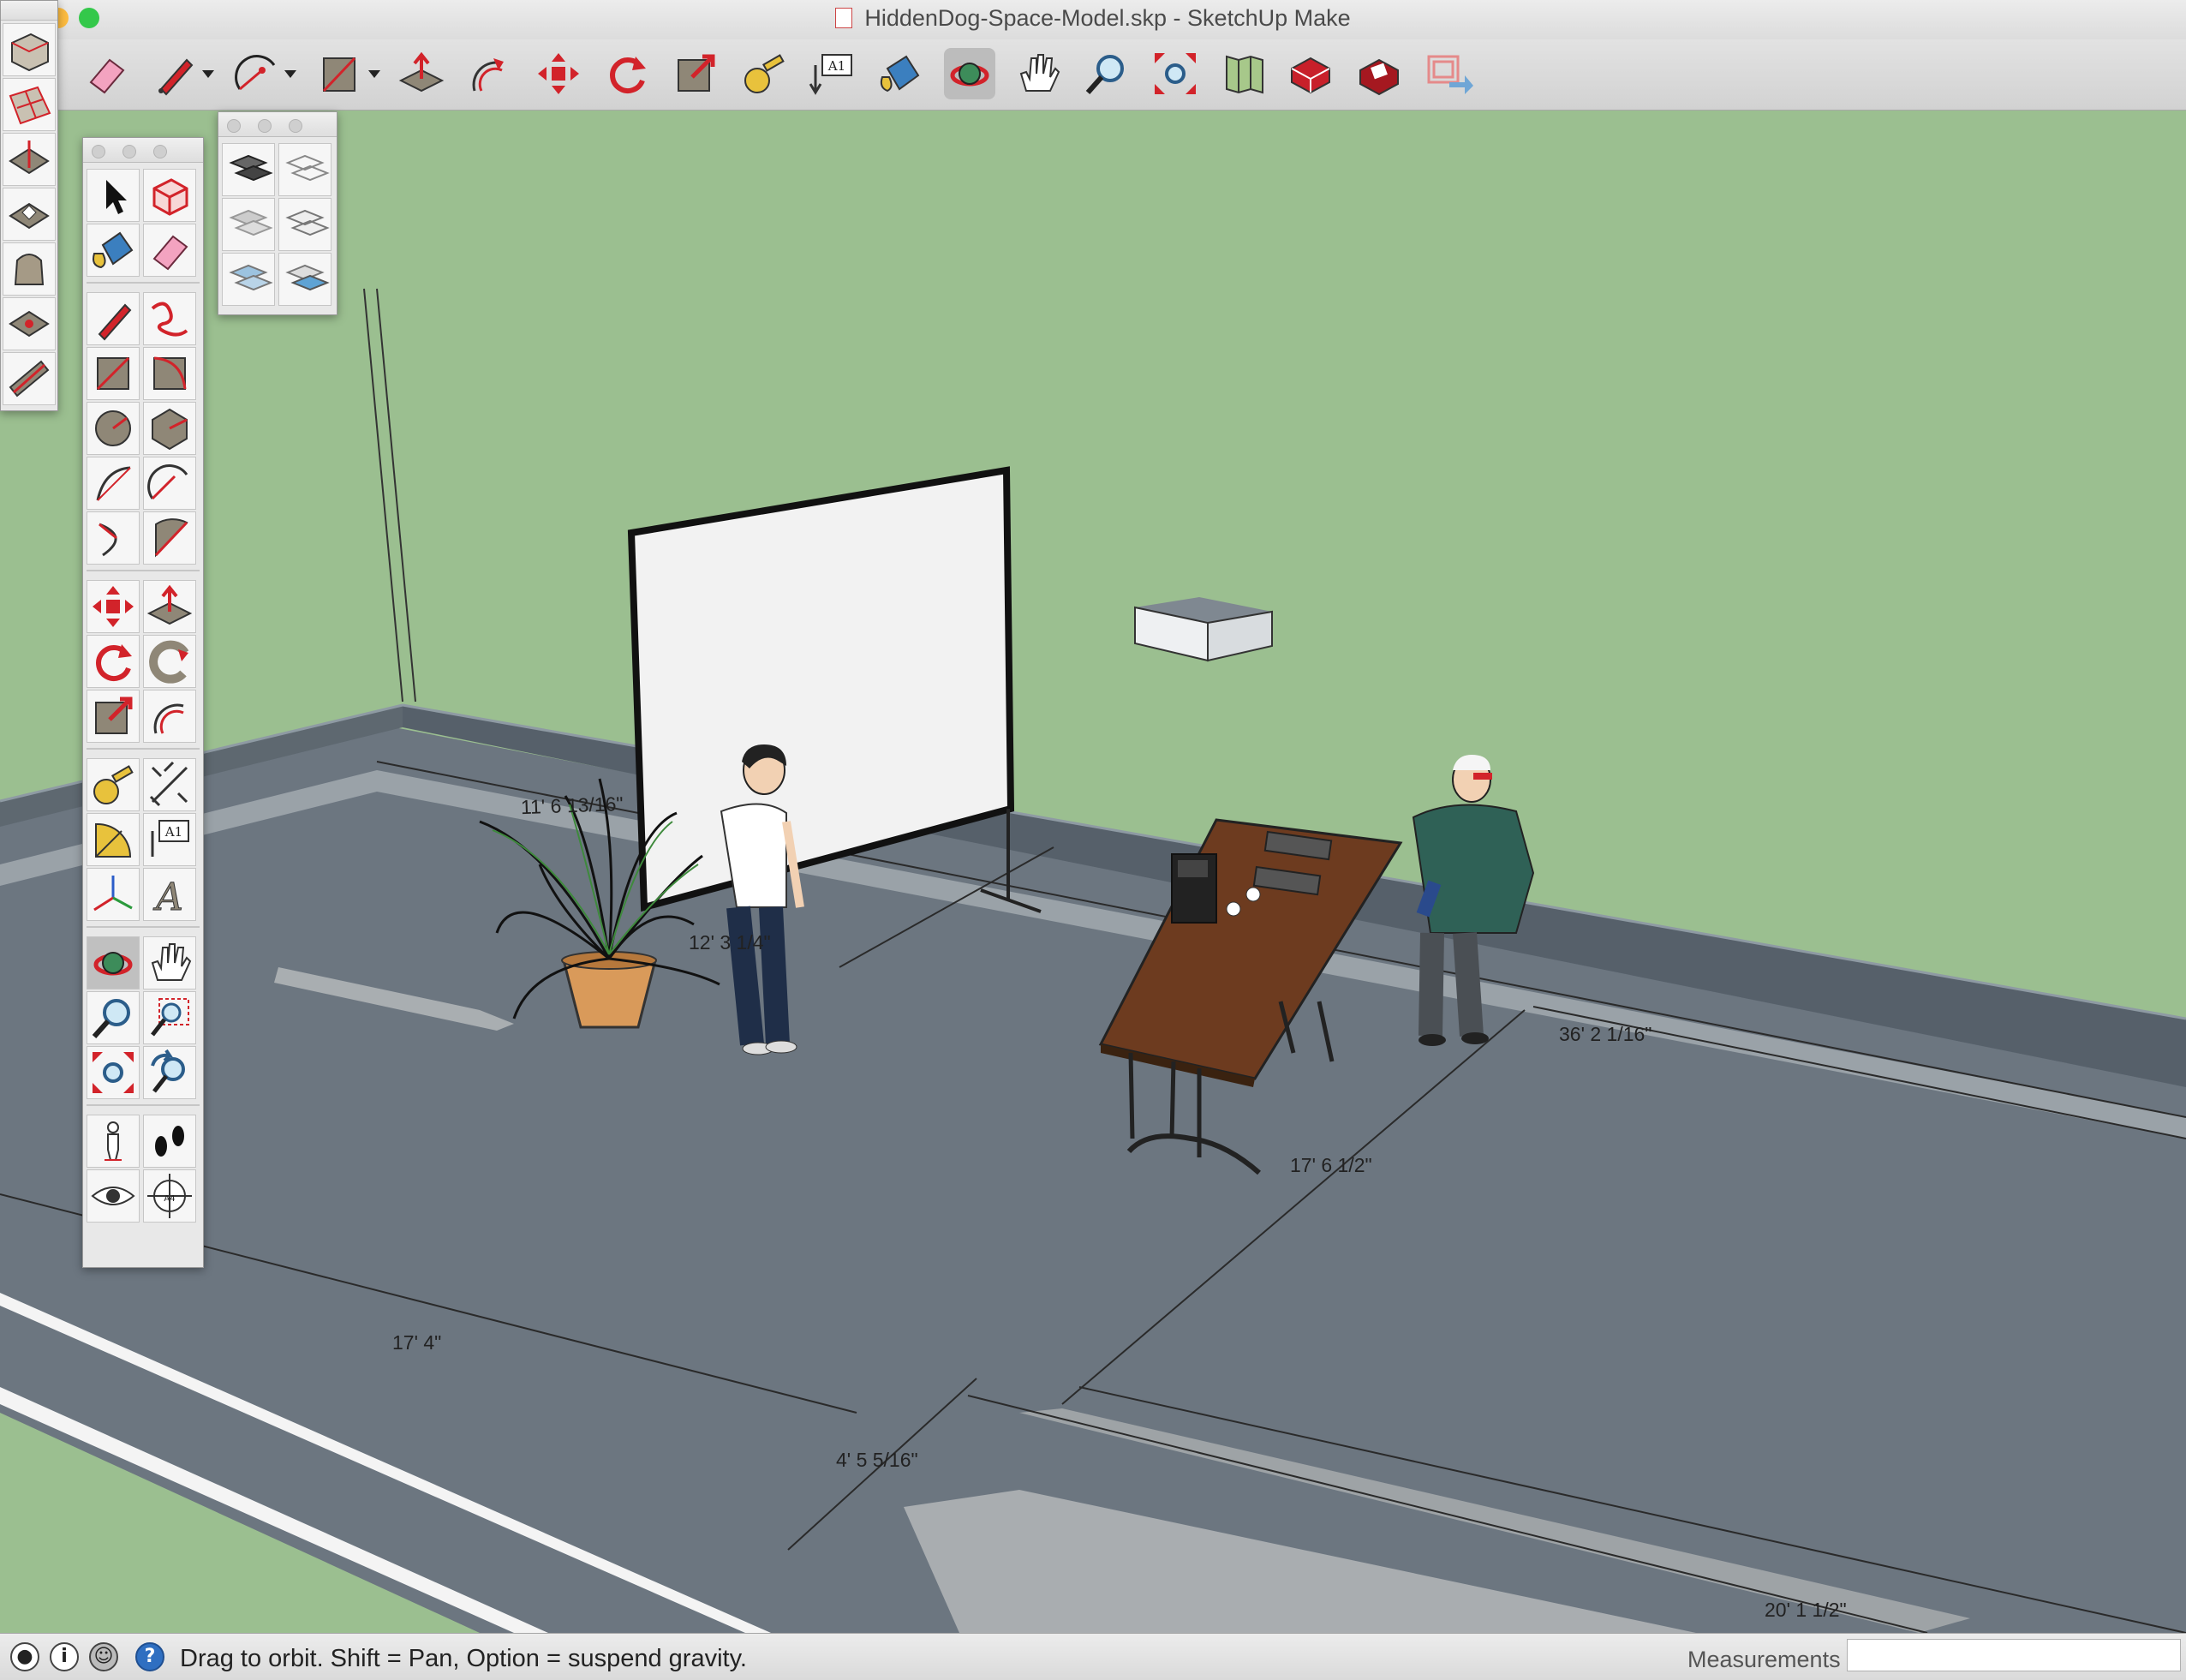 Image resolution: width=2186 pixels, height=1680 pixels. Describe the element at coordinates (1311, 73) in the screenshot. I see `3d-warehouse-tool` at that location.